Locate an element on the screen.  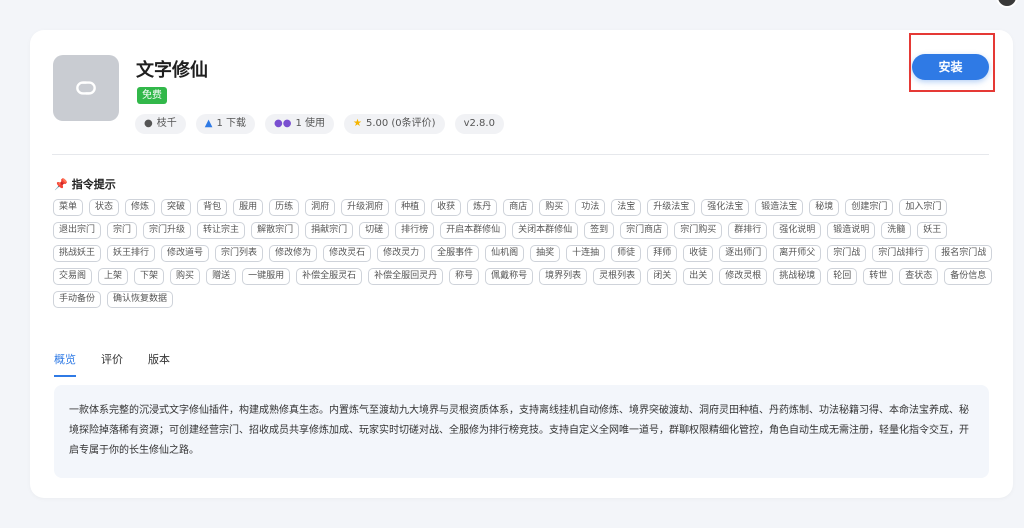
command-tag: 闭关 is located at coordinates (662, 276).